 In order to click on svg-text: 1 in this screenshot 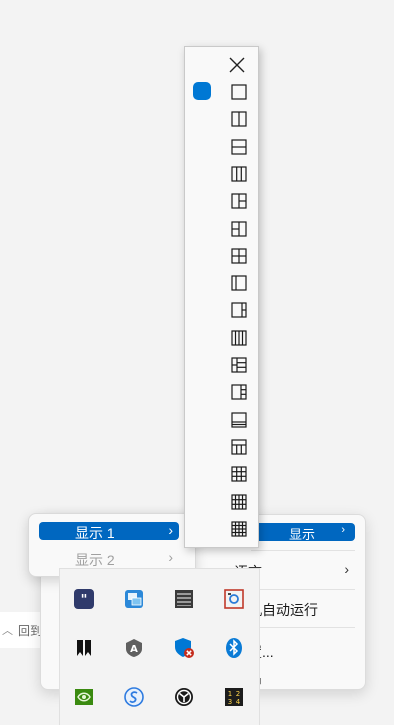, I will do `click(230, 694)`.